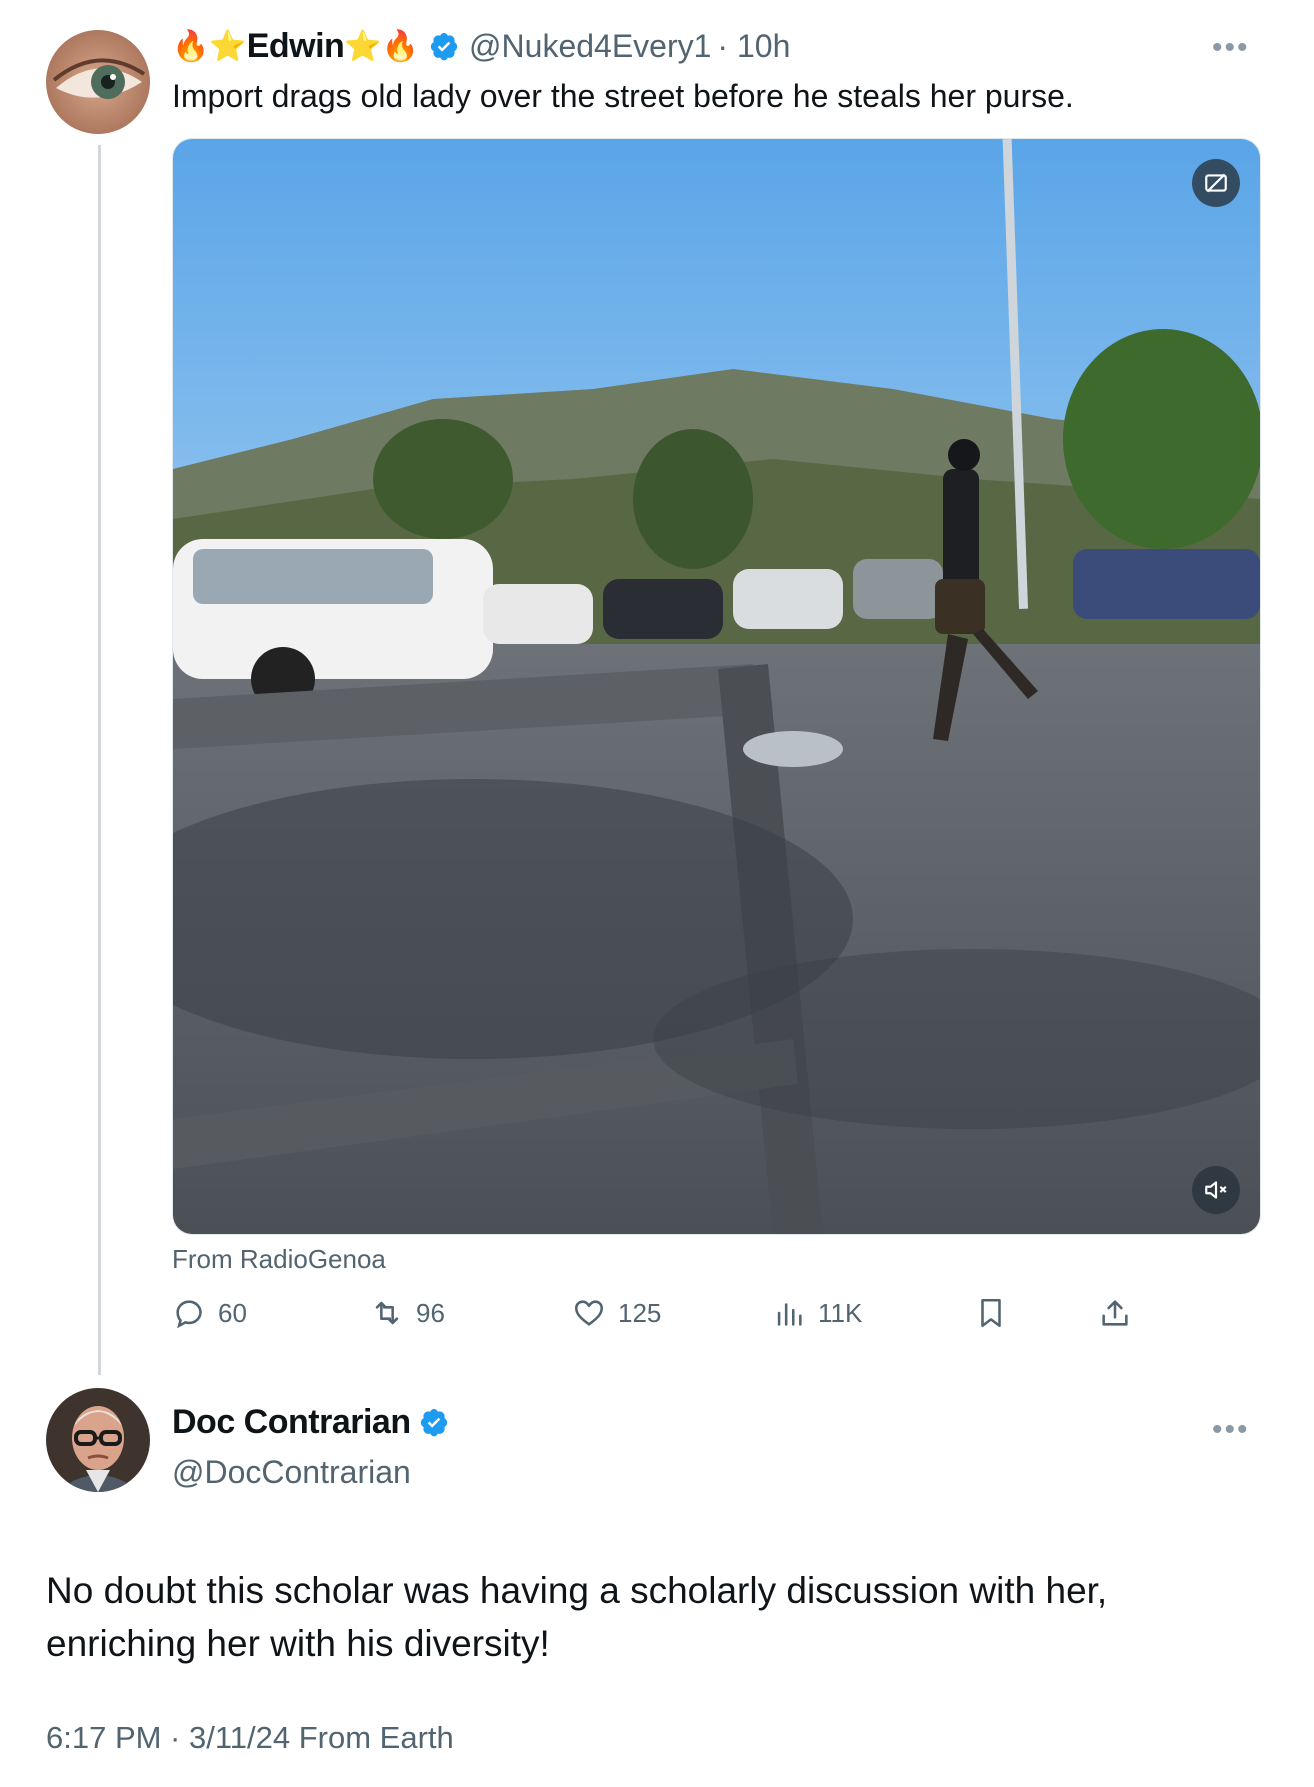  I want to click on tweet1-display-name: Edwin, so click(296, 46).